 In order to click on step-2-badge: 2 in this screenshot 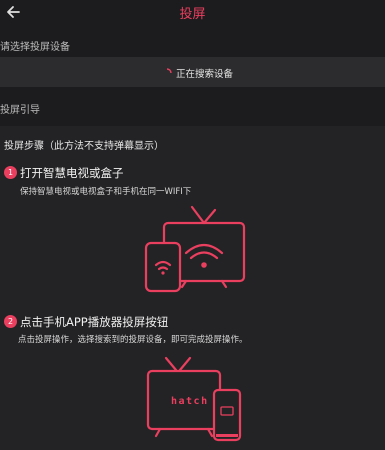, I will do `click(10, 321)`.